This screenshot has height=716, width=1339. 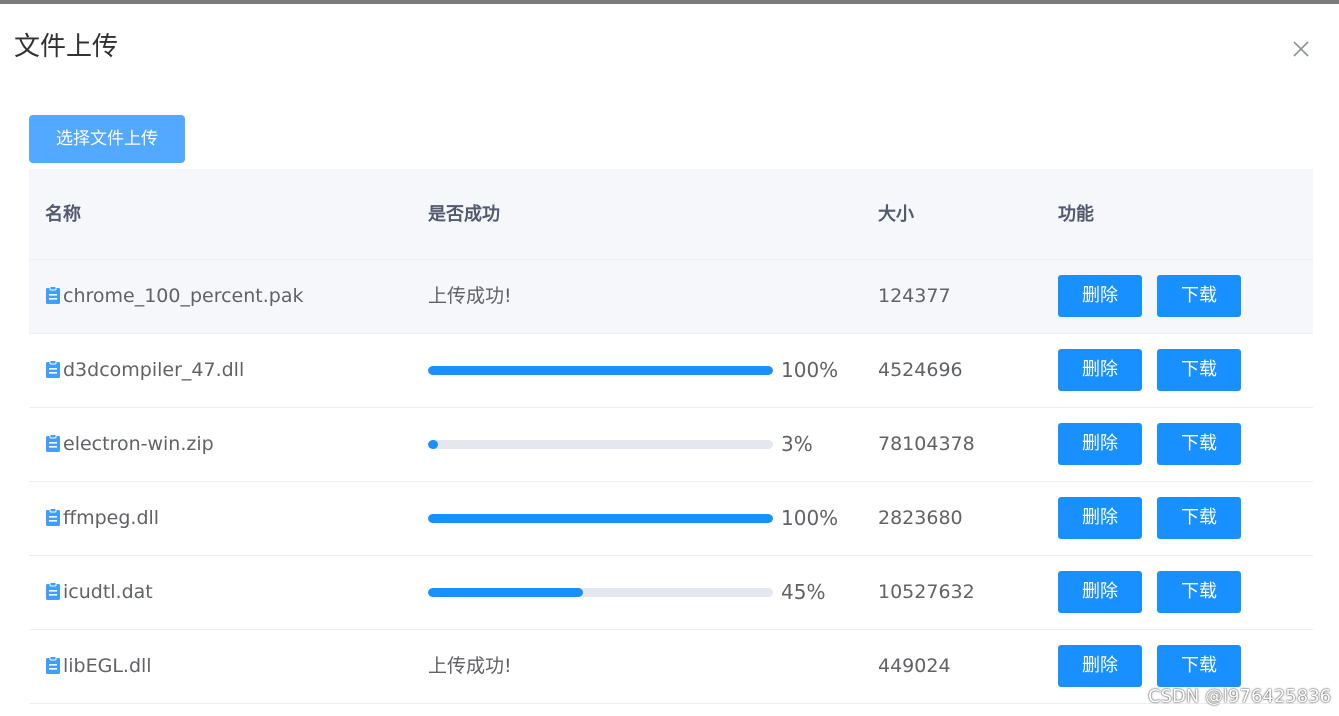 I want to click on file-size: 124377, so click(x=914, y=296).